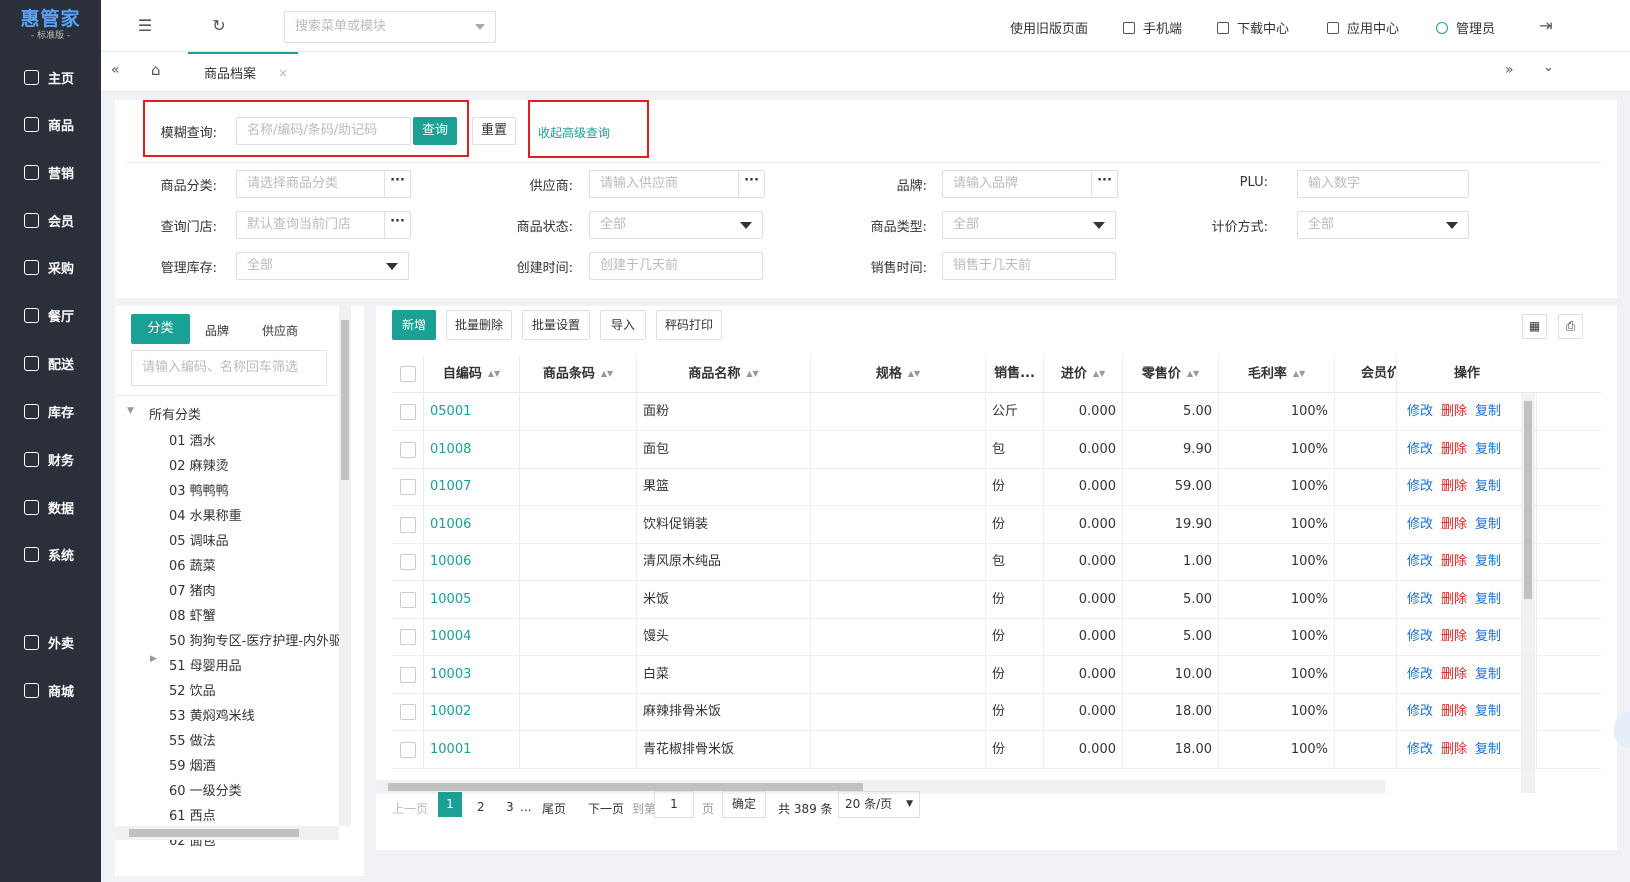 The width and height of the screenshot is (1630, 882). I want to click on table-hscrollbar-thumb, so click(625, 787).